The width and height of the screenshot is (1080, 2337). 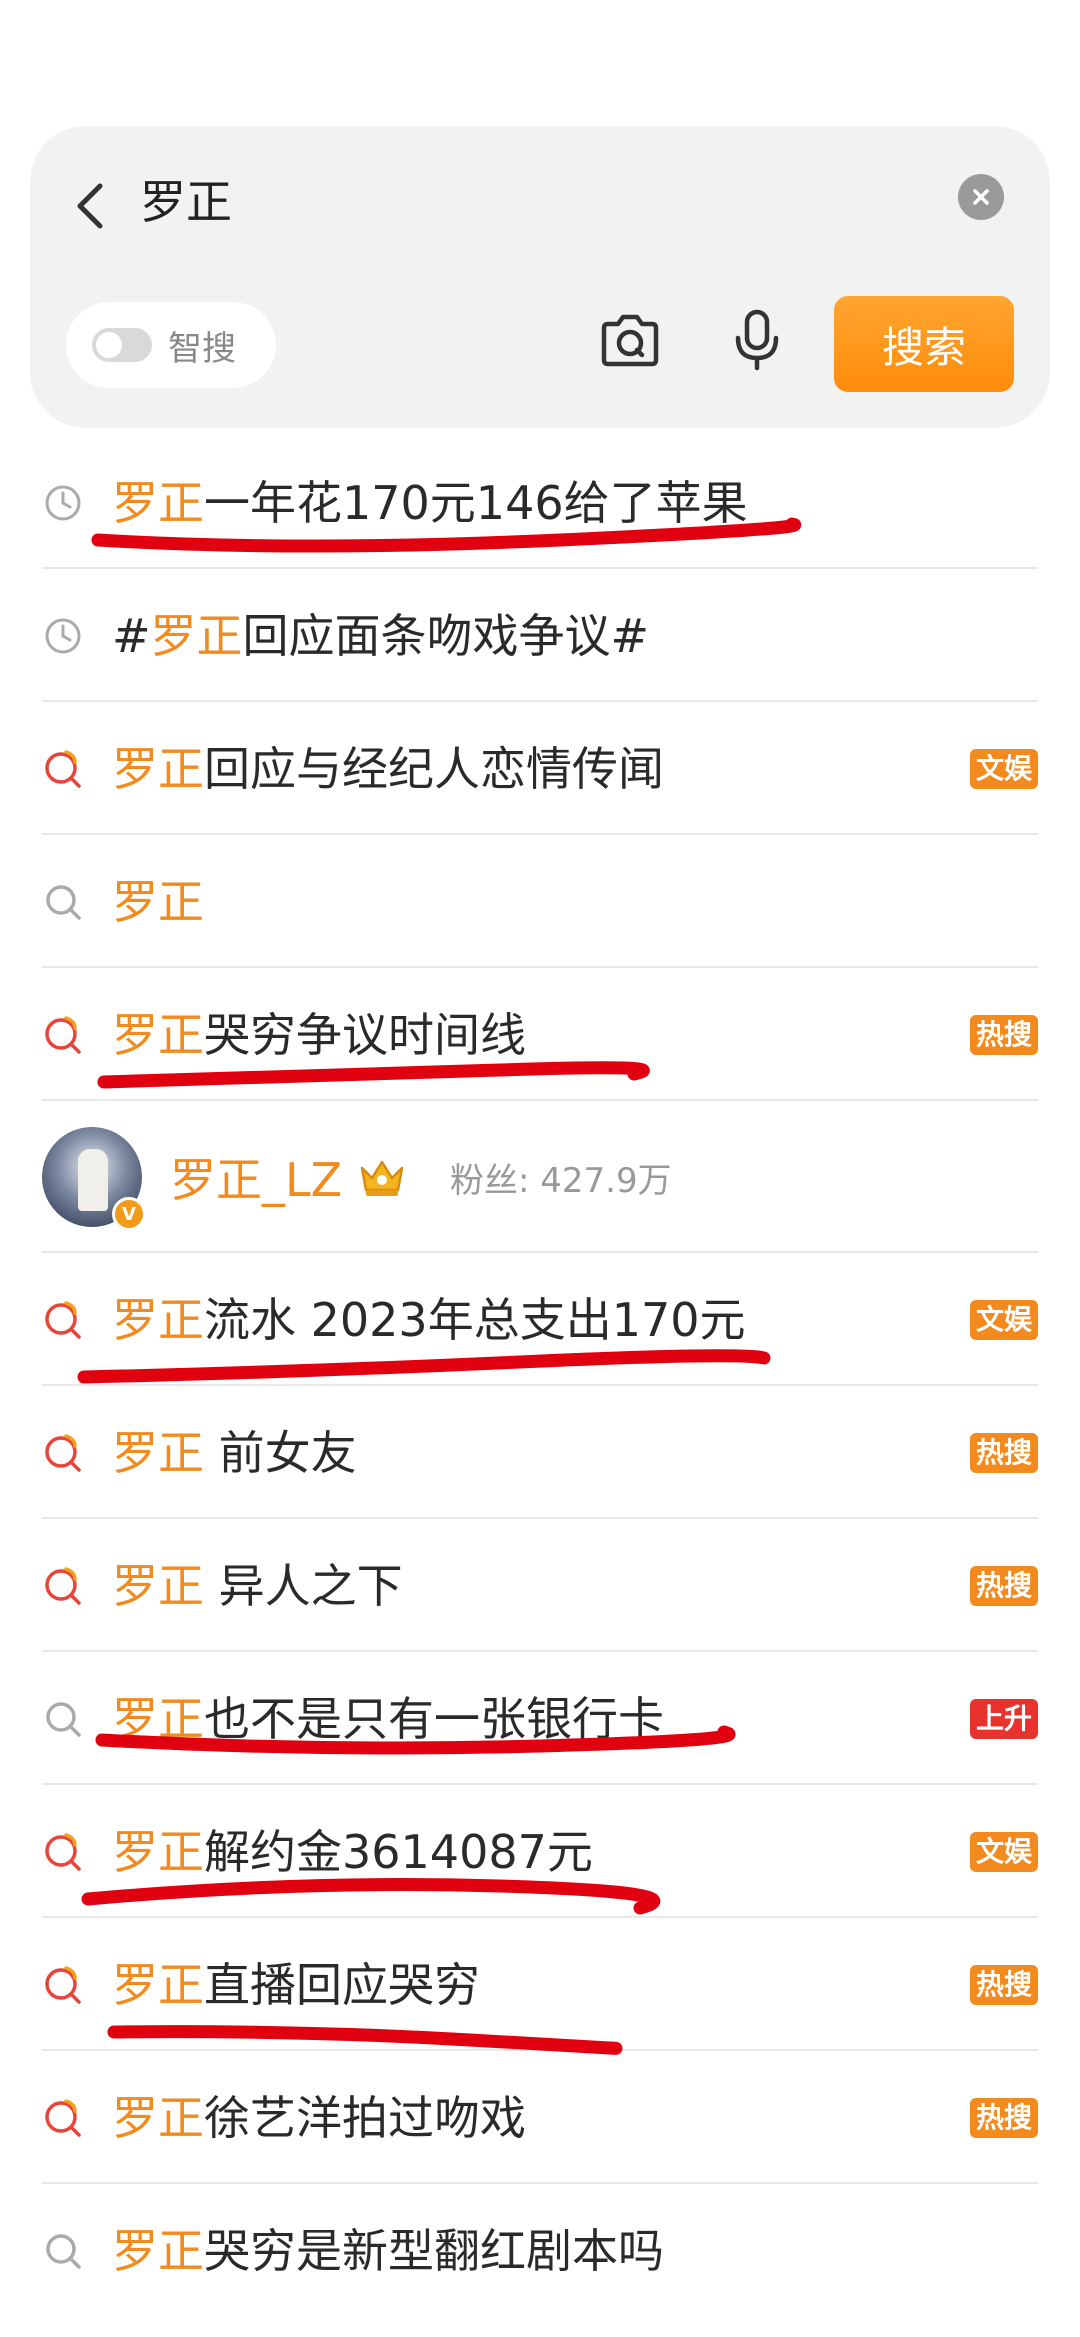 I want to click on suggestion-text: 罗正回应与经纪人恋情传闻, so click(x=388, y=769).